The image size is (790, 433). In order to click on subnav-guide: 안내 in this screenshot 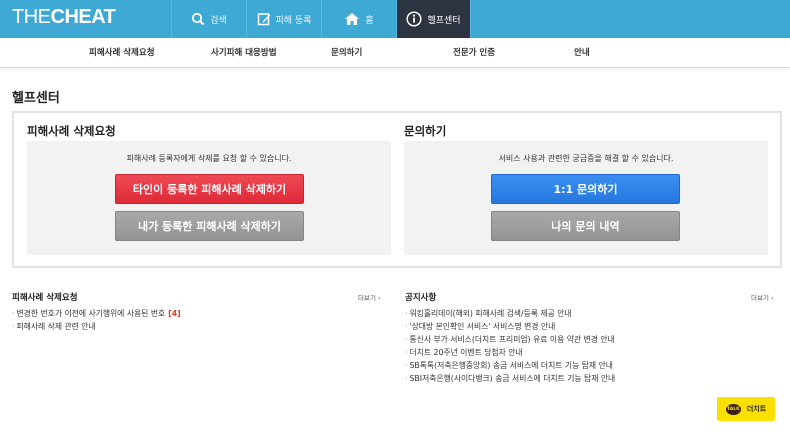, I will do `click(582, 53)`.